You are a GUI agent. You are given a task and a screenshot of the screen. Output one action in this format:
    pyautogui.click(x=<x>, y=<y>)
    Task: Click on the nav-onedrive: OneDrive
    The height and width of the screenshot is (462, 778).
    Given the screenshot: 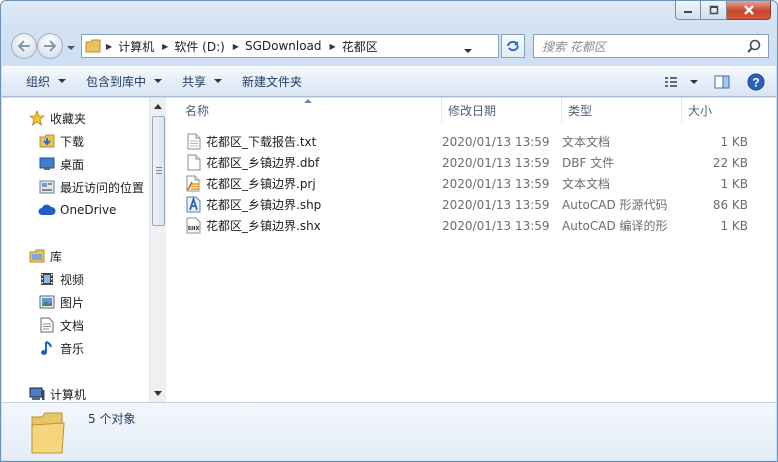 What is the action you would take?
    pyautogui.click(x=77, y=210)
    